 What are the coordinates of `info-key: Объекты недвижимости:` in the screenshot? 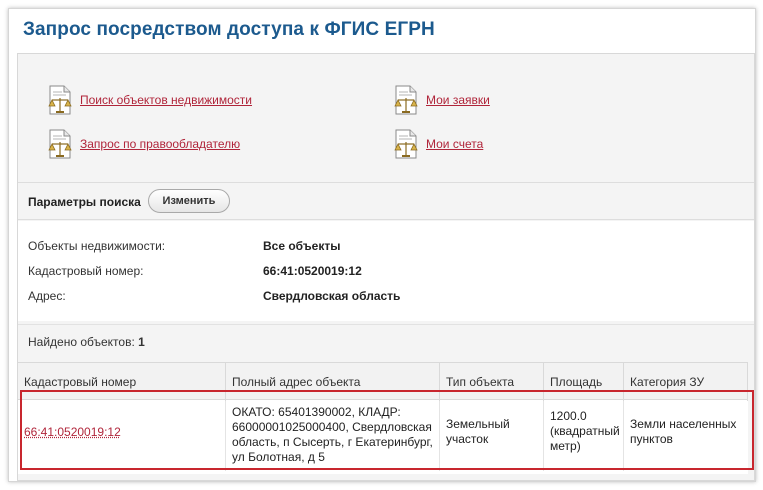 It's located at (97, 246).